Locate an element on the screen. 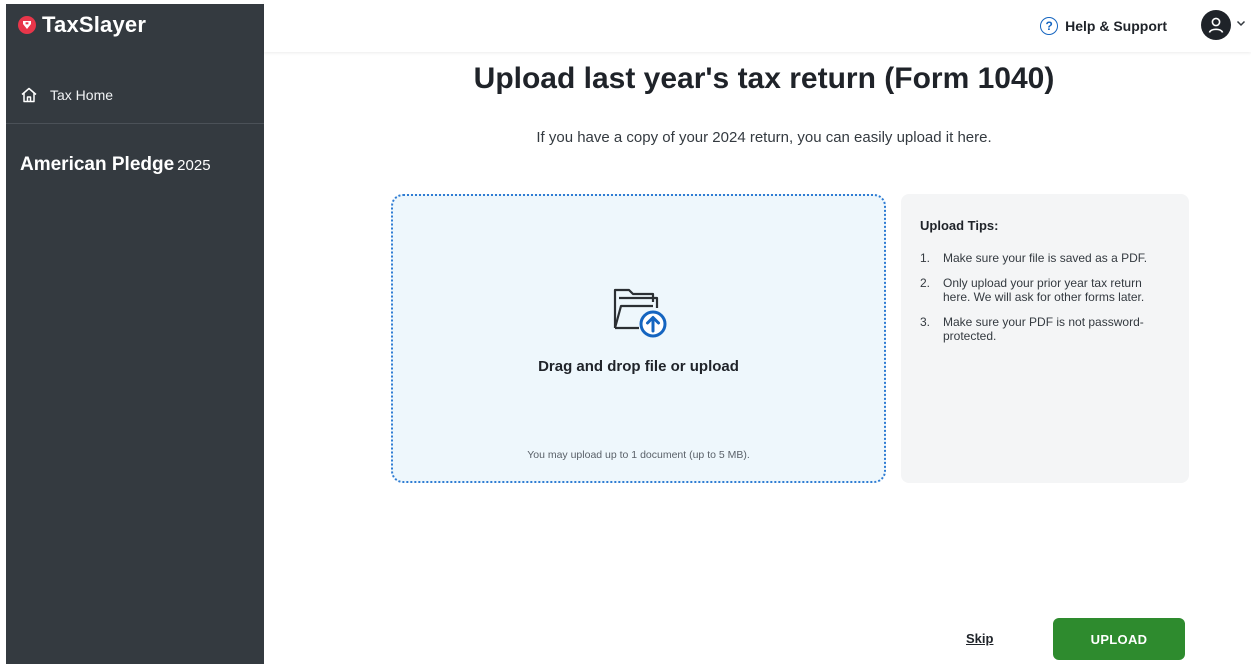 This screenshot has width=1251, height=664. sidebar-item-tax-home: Tax Home is located at coordinates (135, 95).